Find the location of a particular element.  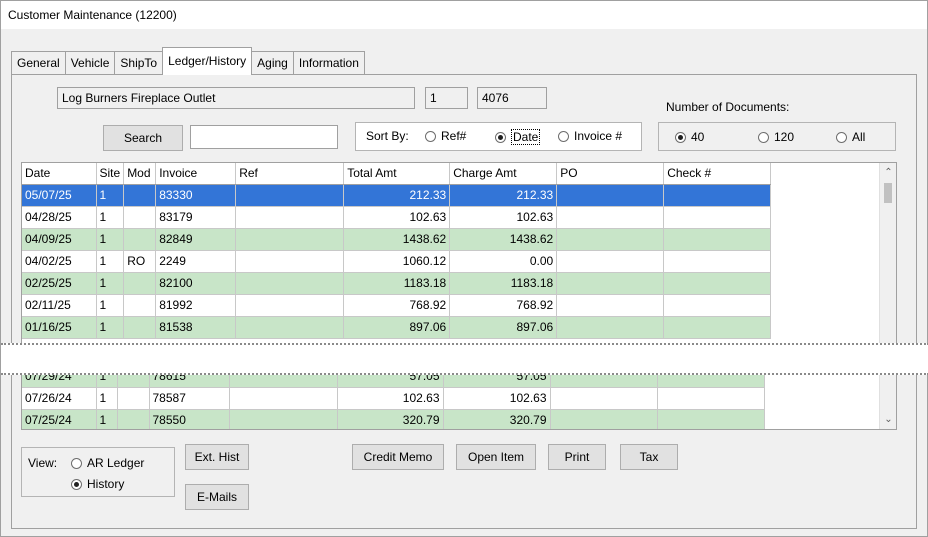

table-row: 05/07/25 1 83330 212.33 212.33 is located at coordinates (397, 195).